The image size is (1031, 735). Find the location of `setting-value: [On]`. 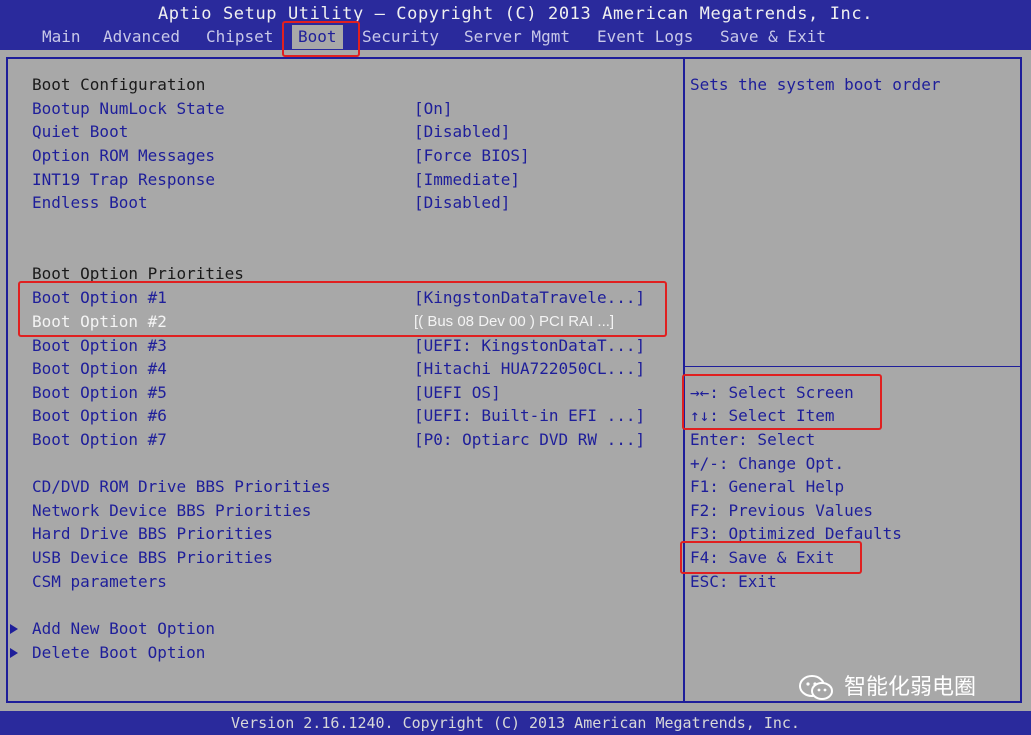

setting-value: [On] is located at coordinates (433, 109).